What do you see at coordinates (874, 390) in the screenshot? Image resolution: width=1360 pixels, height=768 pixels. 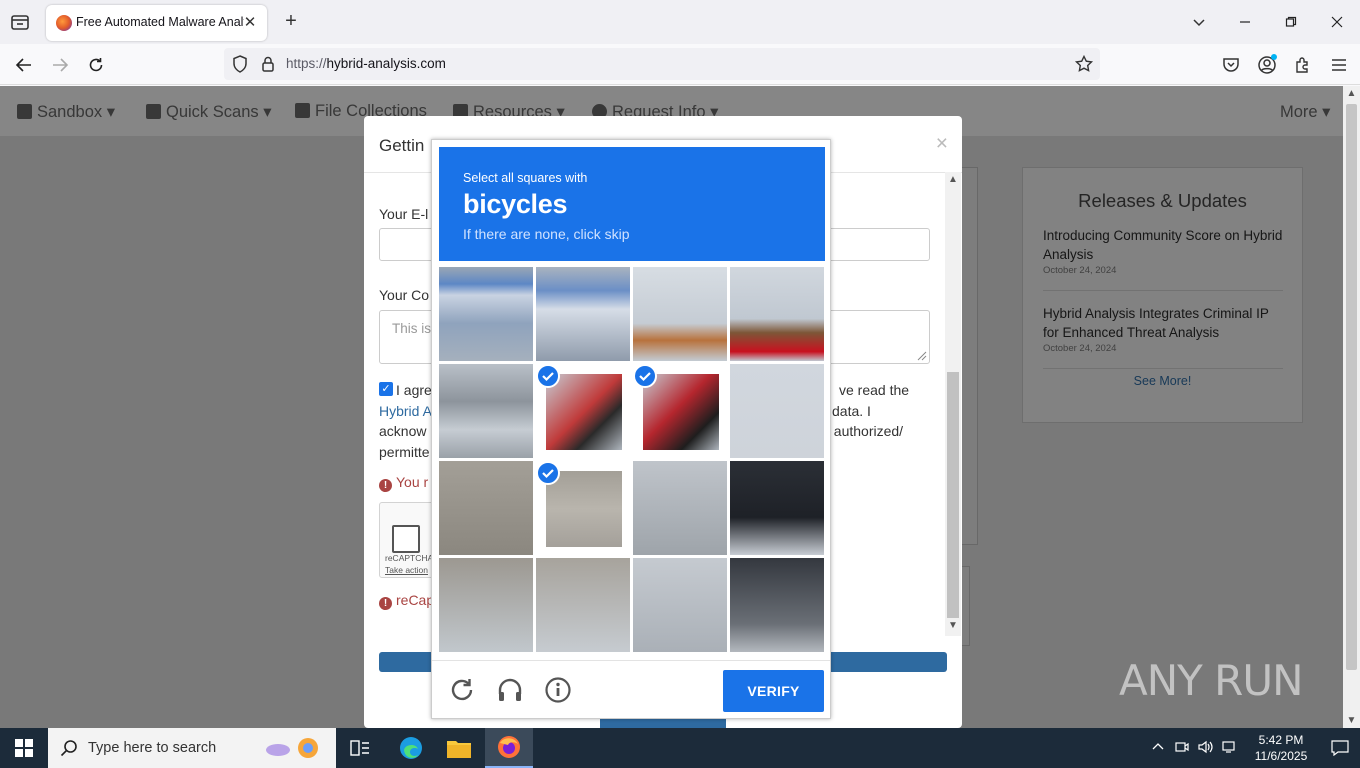 I see `agree-line-1-right: ve read the` at bounding box center [874, 390].